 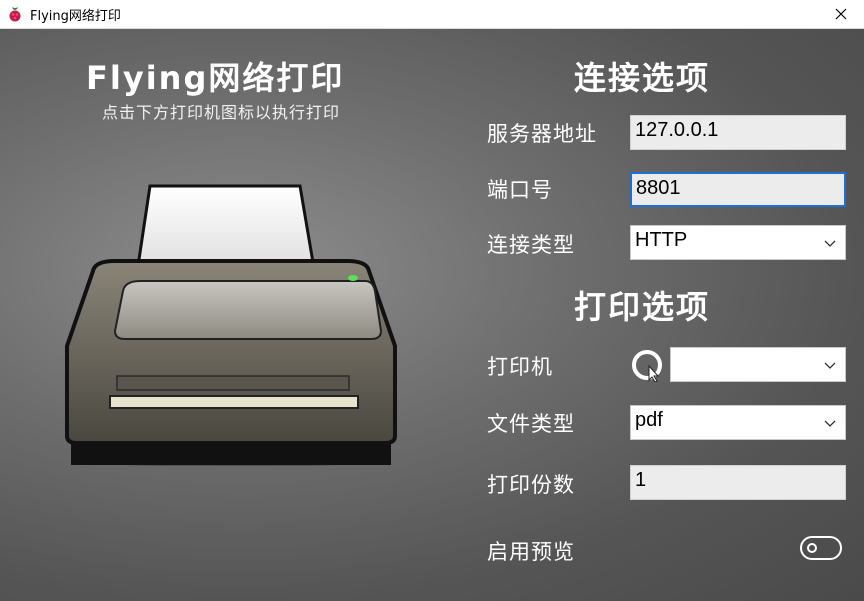 I want to click on app-title: Flying网络打印, so click(x=215, y=78).